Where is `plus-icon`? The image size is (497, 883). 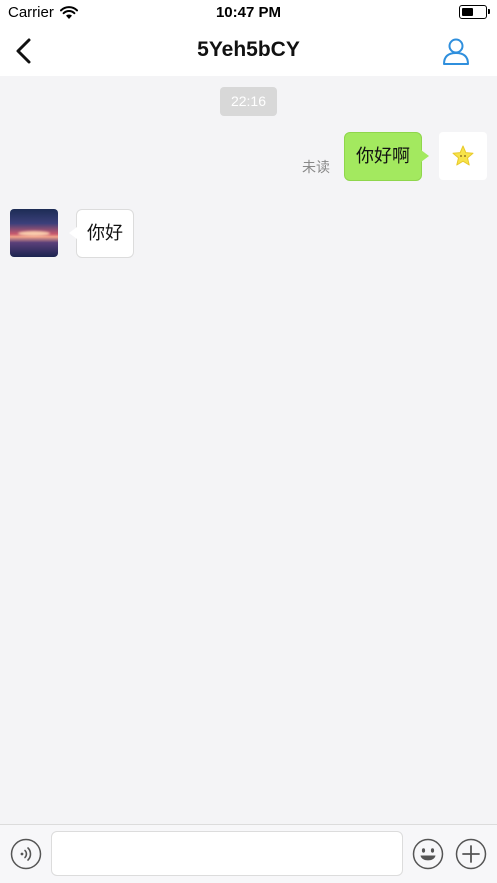
plus-icon is located at coordinates (471, 854).